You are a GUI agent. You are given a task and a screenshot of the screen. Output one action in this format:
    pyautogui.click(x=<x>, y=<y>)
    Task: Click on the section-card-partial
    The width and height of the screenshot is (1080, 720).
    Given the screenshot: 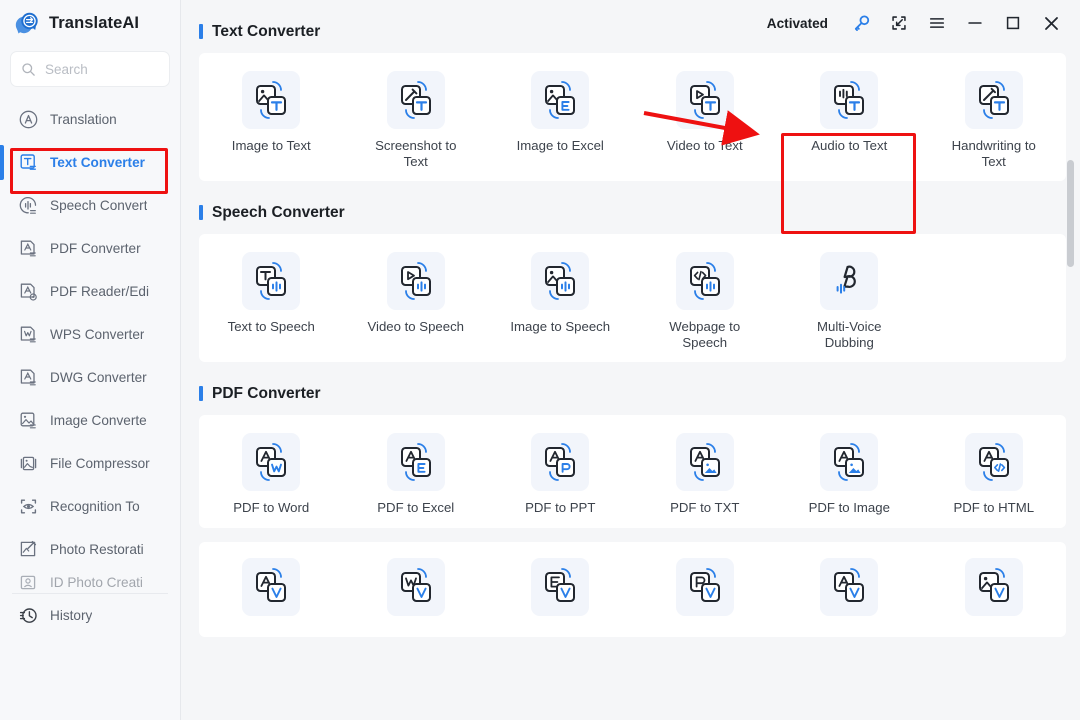 What is the action you would take?
    pyautogui.click(x=633, y=589)
    